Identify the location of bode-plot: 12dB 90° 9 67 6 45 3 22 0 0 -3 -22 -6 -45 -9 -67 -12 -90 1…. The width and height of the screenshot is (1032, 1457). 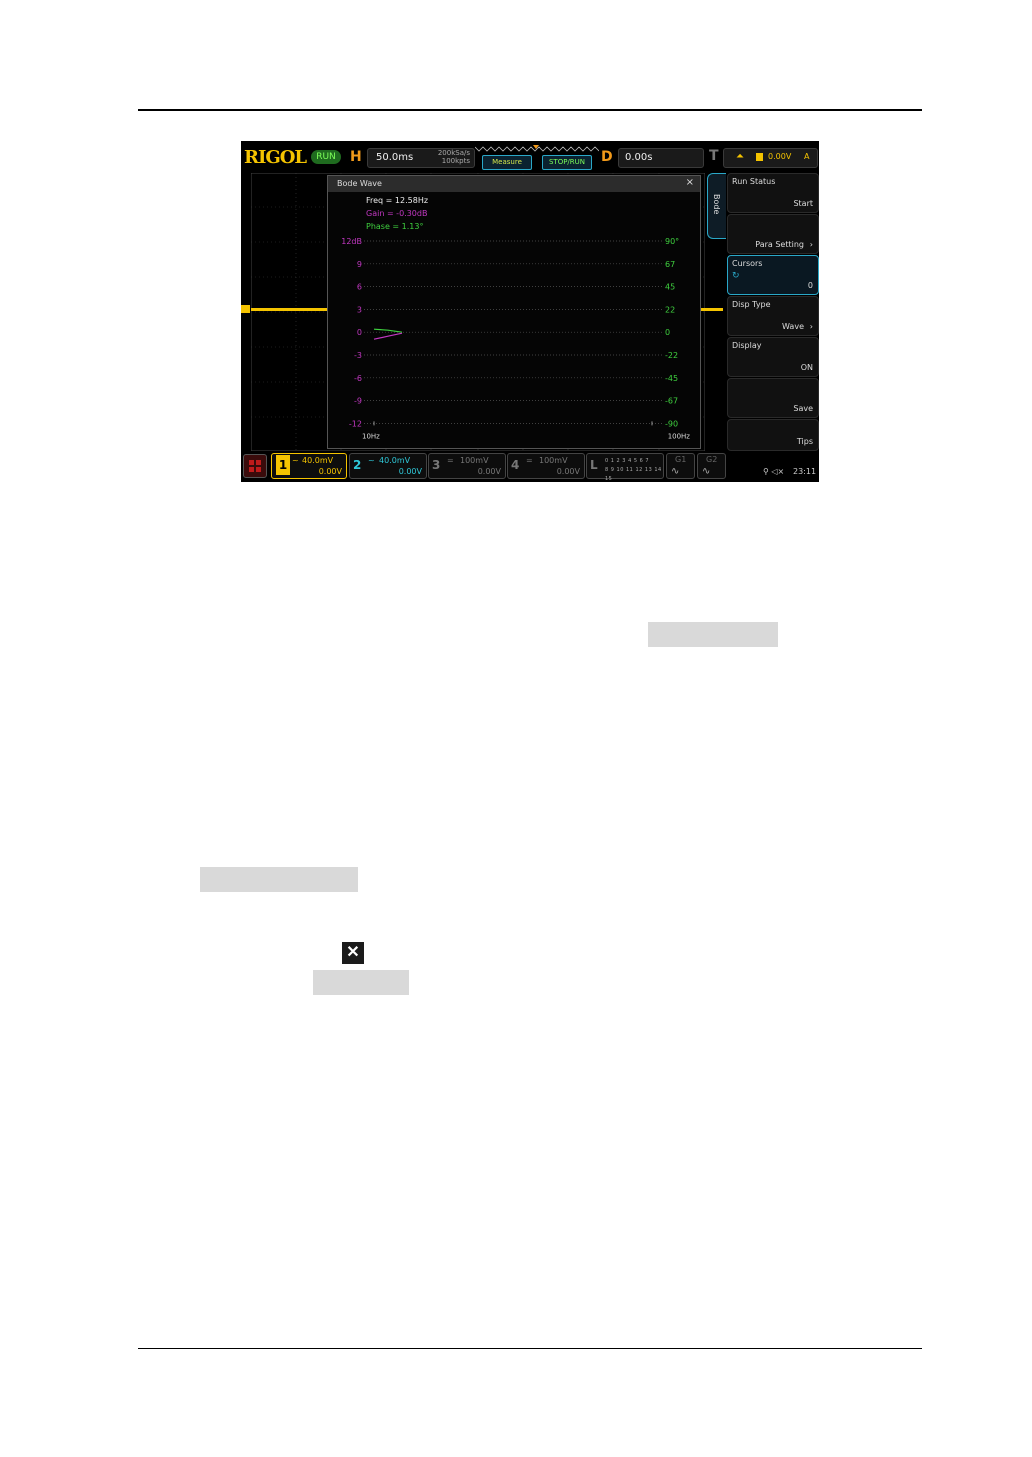
(515, 338).